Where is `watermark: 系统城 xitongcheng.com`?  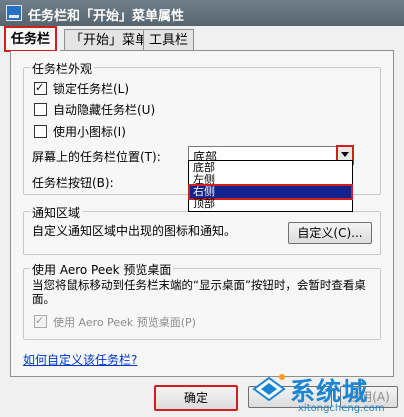 watermark: 系统城 xitongcheng.com is located at coordinates (326, 393).